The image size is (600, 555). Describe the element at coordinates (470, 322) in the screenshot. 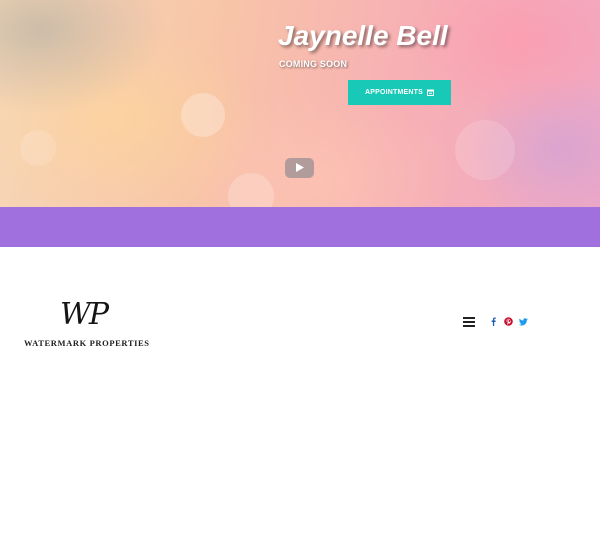

I see `hamburger-menu-icon` at that location.